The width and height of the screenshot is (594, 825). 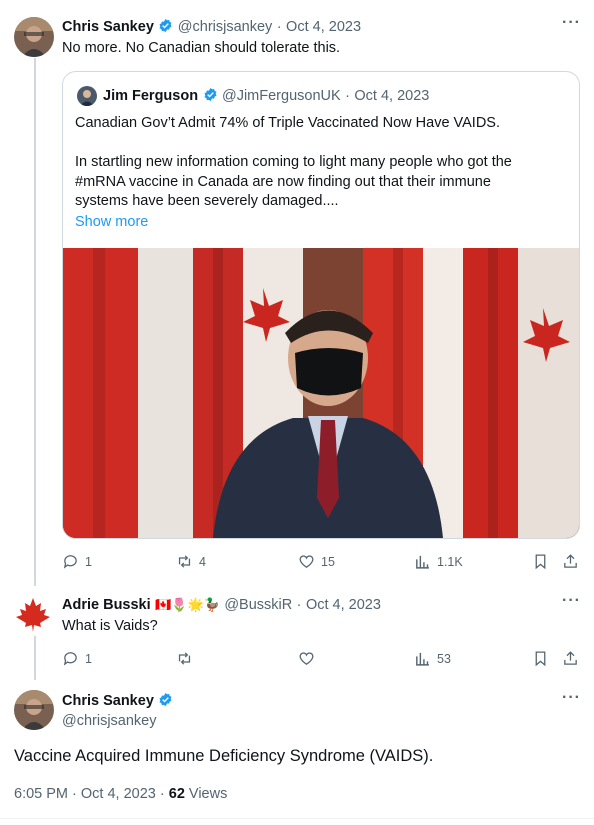 I want to click on post1-handle: @chrisjsankey, so click(x=225, y=27).